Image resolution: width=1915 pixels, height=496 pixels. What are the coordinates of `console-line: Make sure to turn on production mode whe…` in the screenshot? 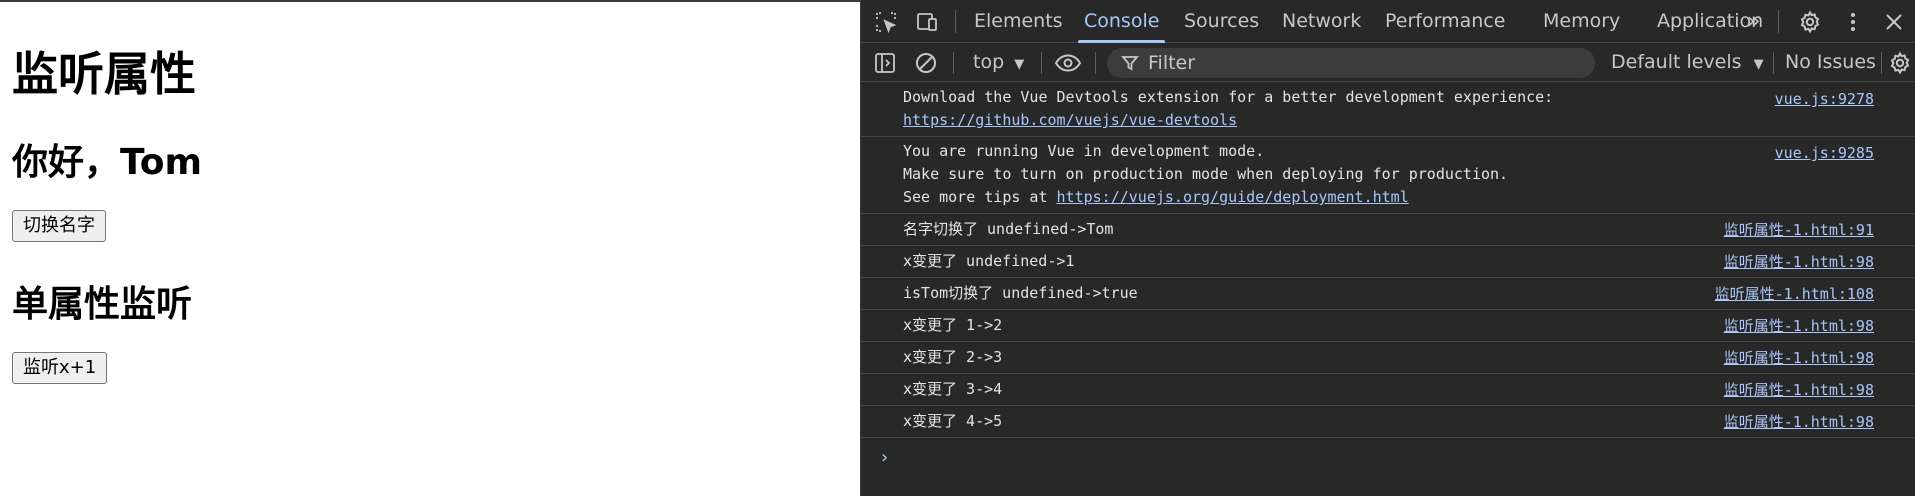 It's located at (1206, 174).